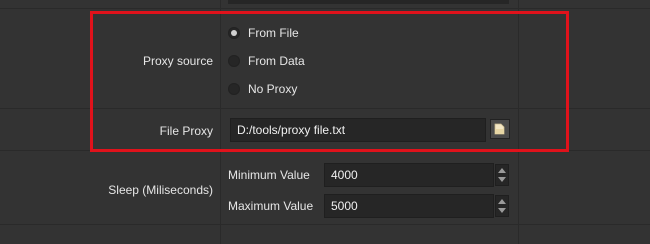 The image size is (650, 244). What do you see at coordinates (160, 190) in the screenshot?
I see `sleep-label: Sleep (Miliseconds)` at bounding box center [160, 190].